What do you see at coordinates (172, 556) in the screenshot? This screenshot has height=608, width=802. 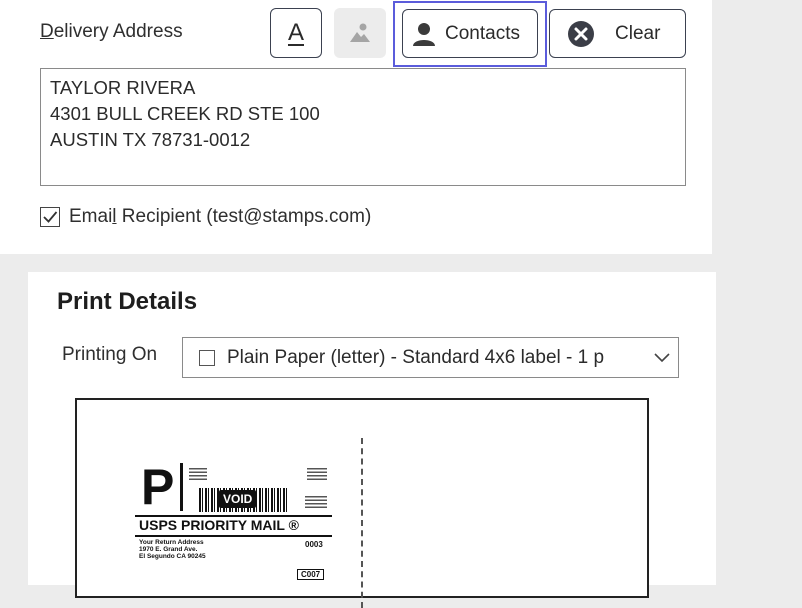 I see `return-address-line: El Segundo CA 90245` at bounding box center [172, 556].